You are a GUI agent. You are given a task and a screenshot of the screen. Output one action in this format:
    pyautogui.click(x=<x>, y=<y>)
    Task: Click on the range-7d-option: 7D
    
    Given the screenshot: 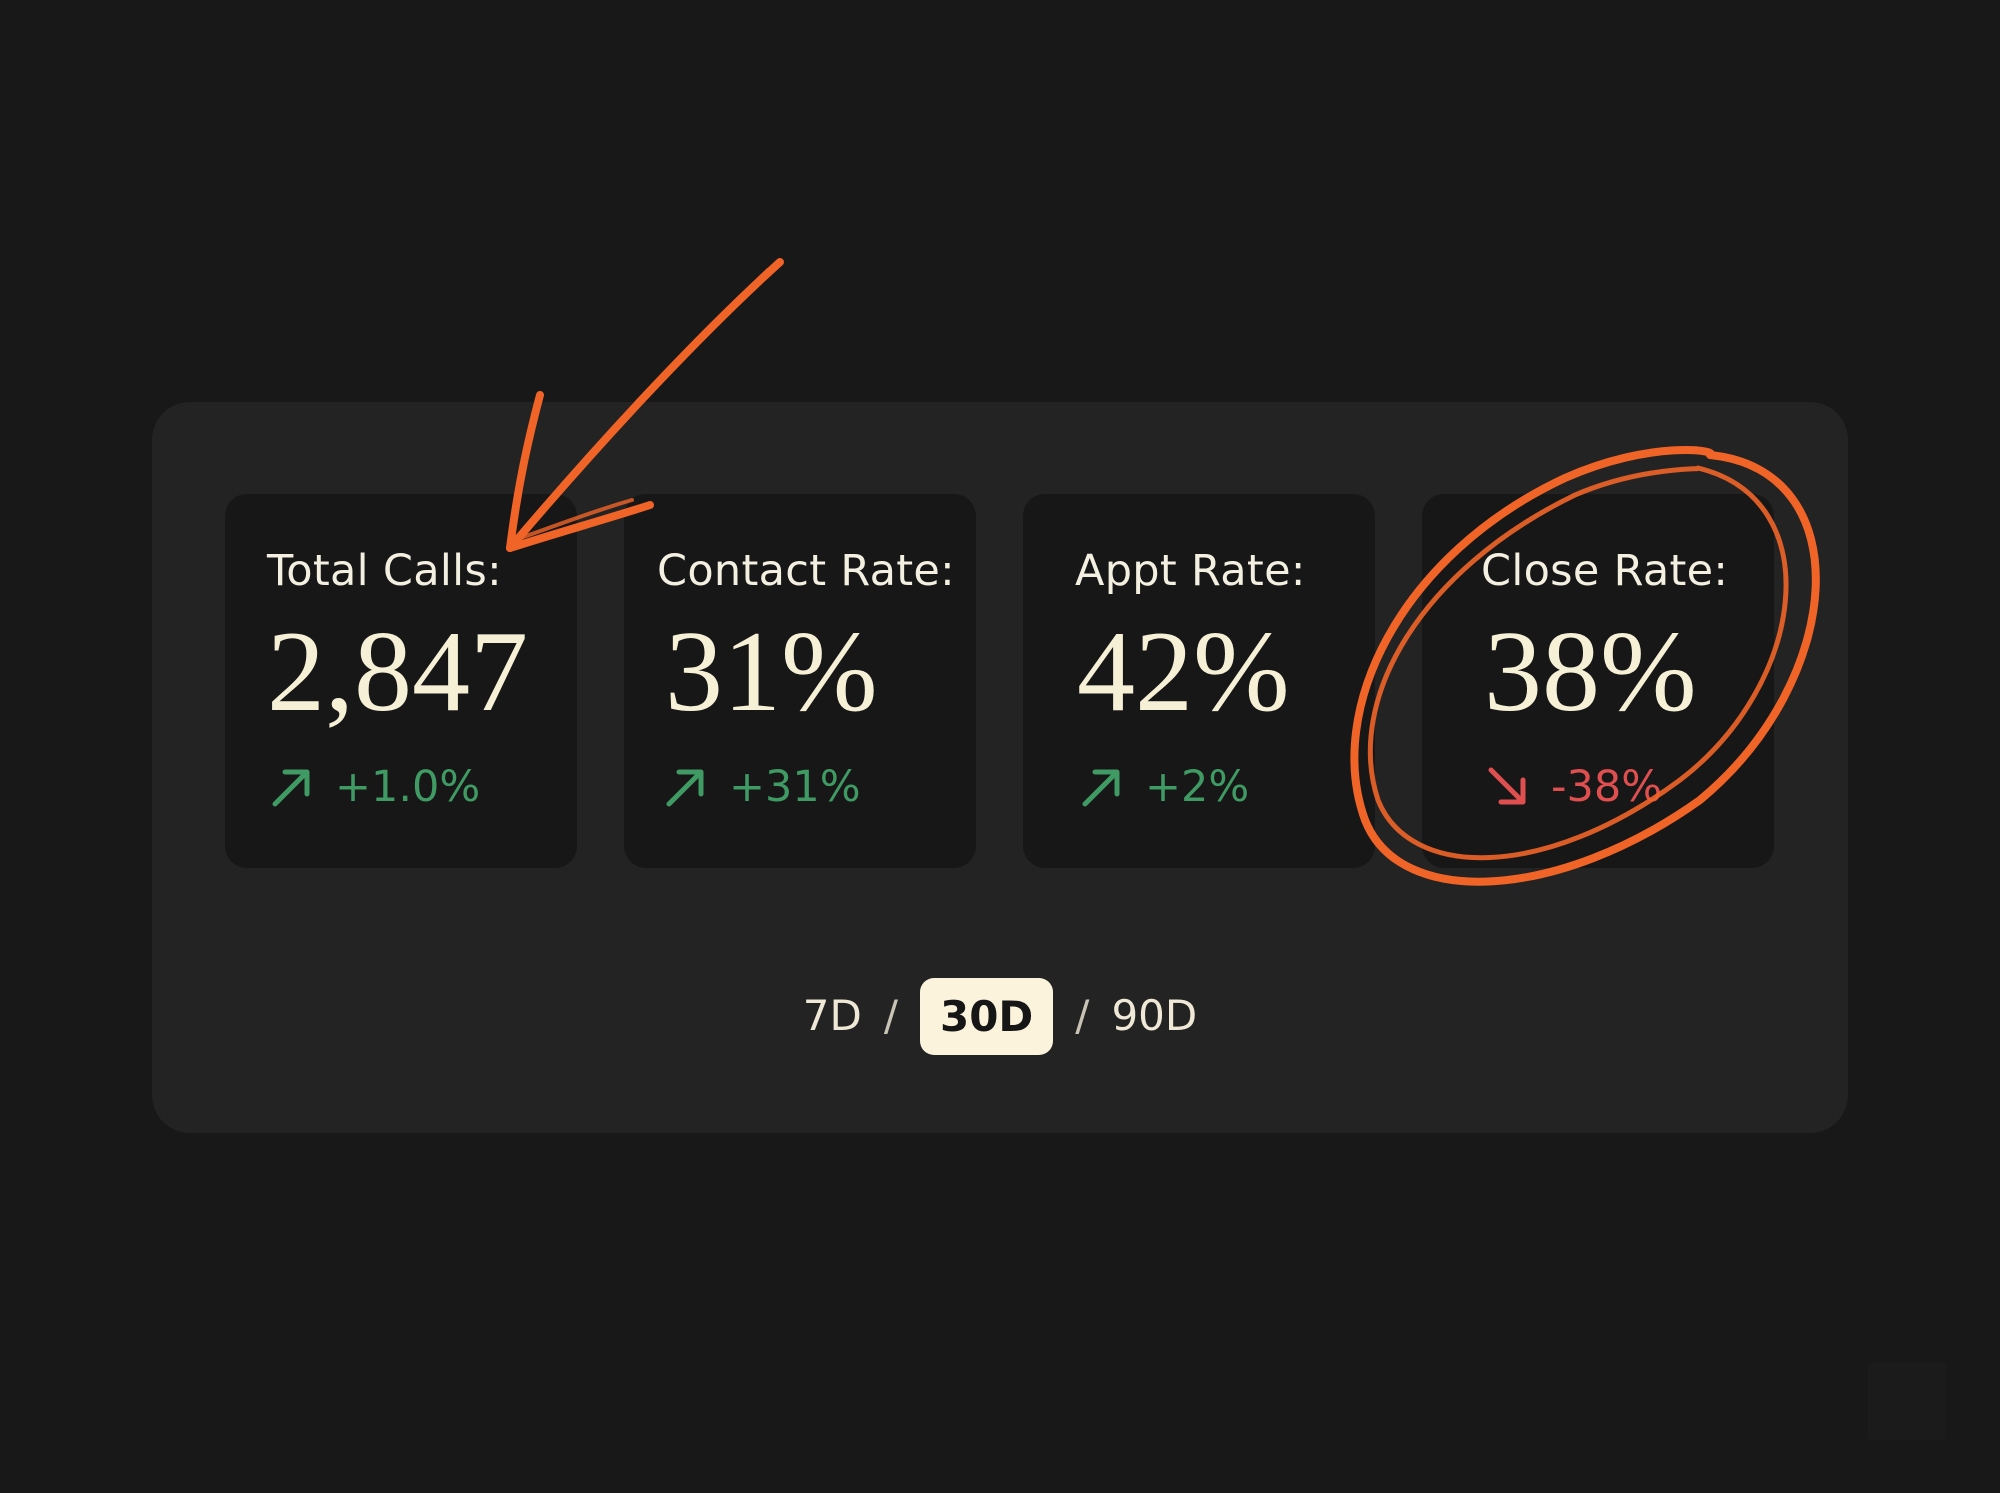 What is the action you would take?
    pyautogui.click(x=832, y=1016)
    